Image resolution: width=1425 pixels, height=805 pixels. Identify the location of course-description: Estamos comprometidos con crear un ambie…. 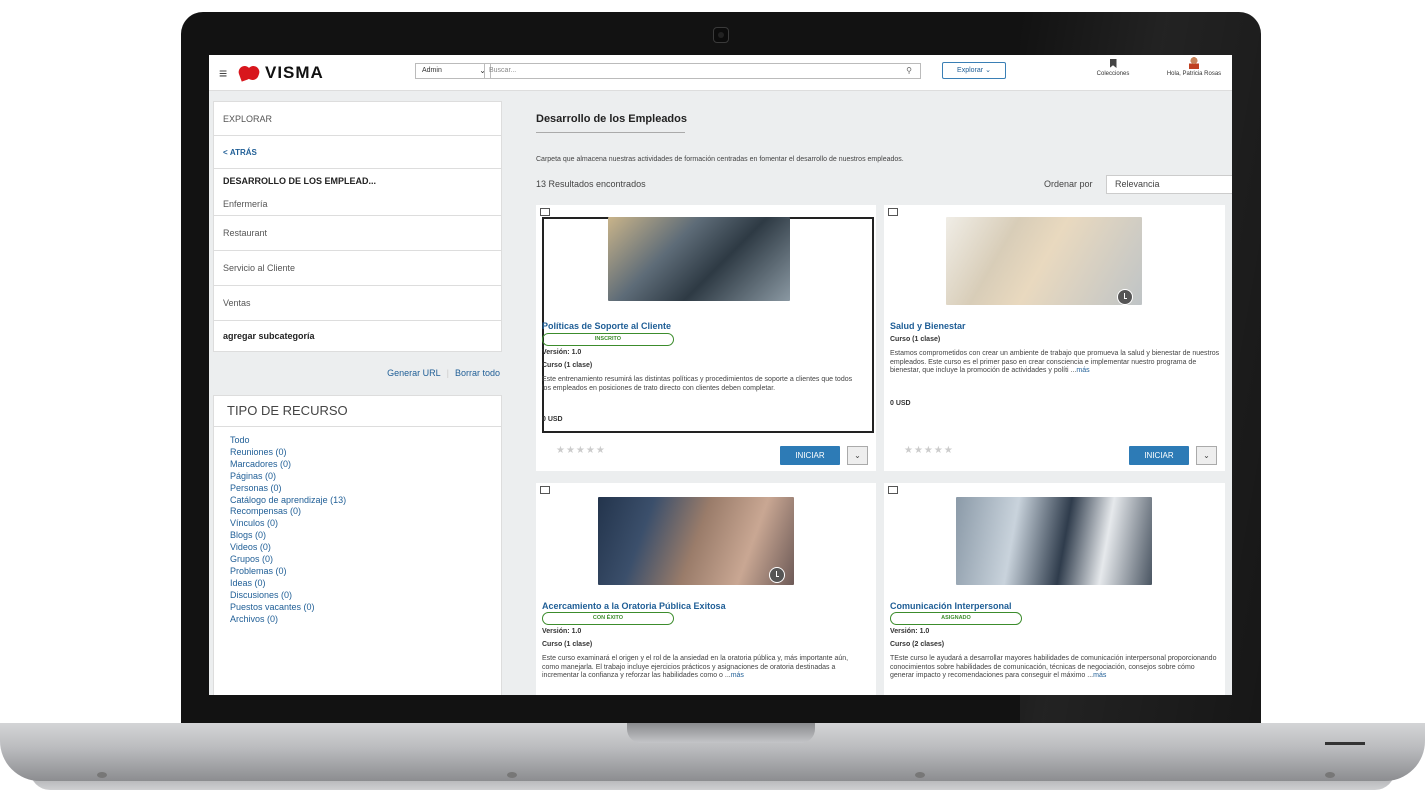
(1055, 363).